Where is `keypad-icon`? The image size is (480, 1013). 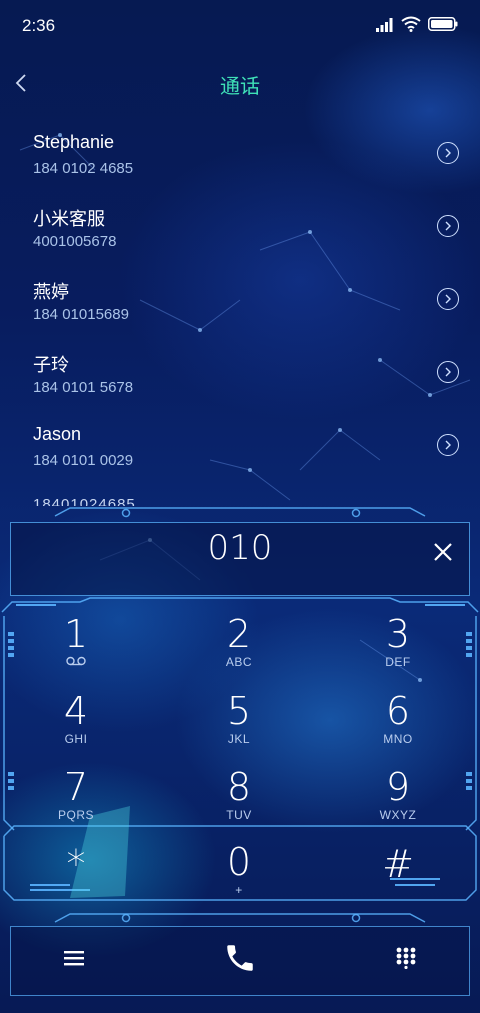
keypad-icon is located at coordinates (406, 958).